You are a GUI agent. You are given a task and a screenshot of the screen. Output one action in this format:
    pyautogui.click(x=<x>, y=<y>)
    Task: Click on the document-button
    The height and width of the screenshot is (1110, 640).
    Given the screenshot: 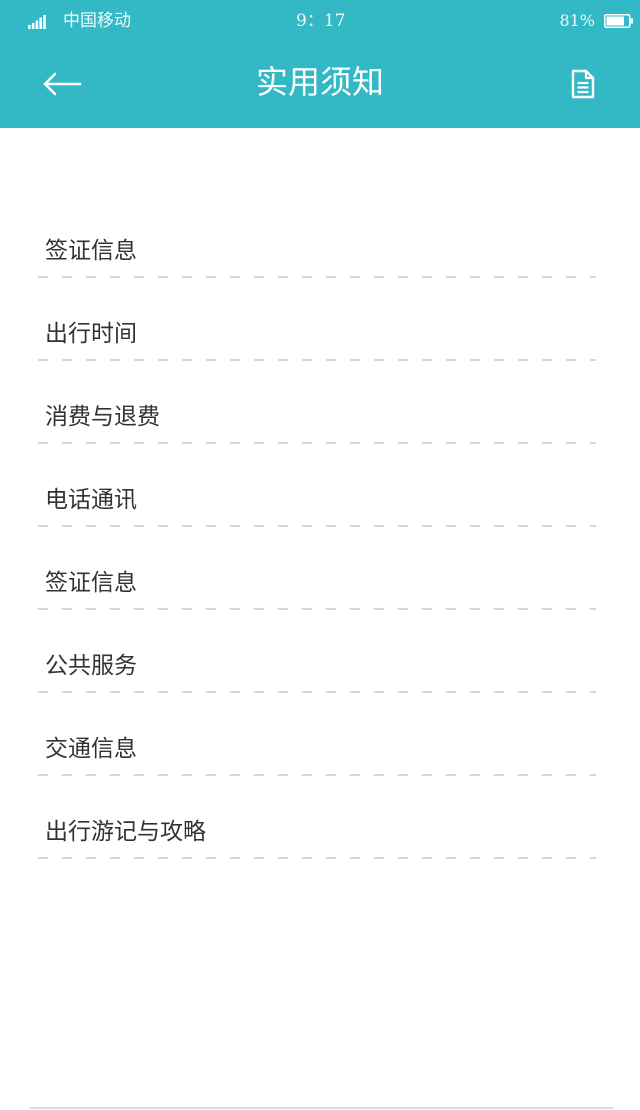 What is the action you would take?
    pyautogui.click(x=583, y=84)
    